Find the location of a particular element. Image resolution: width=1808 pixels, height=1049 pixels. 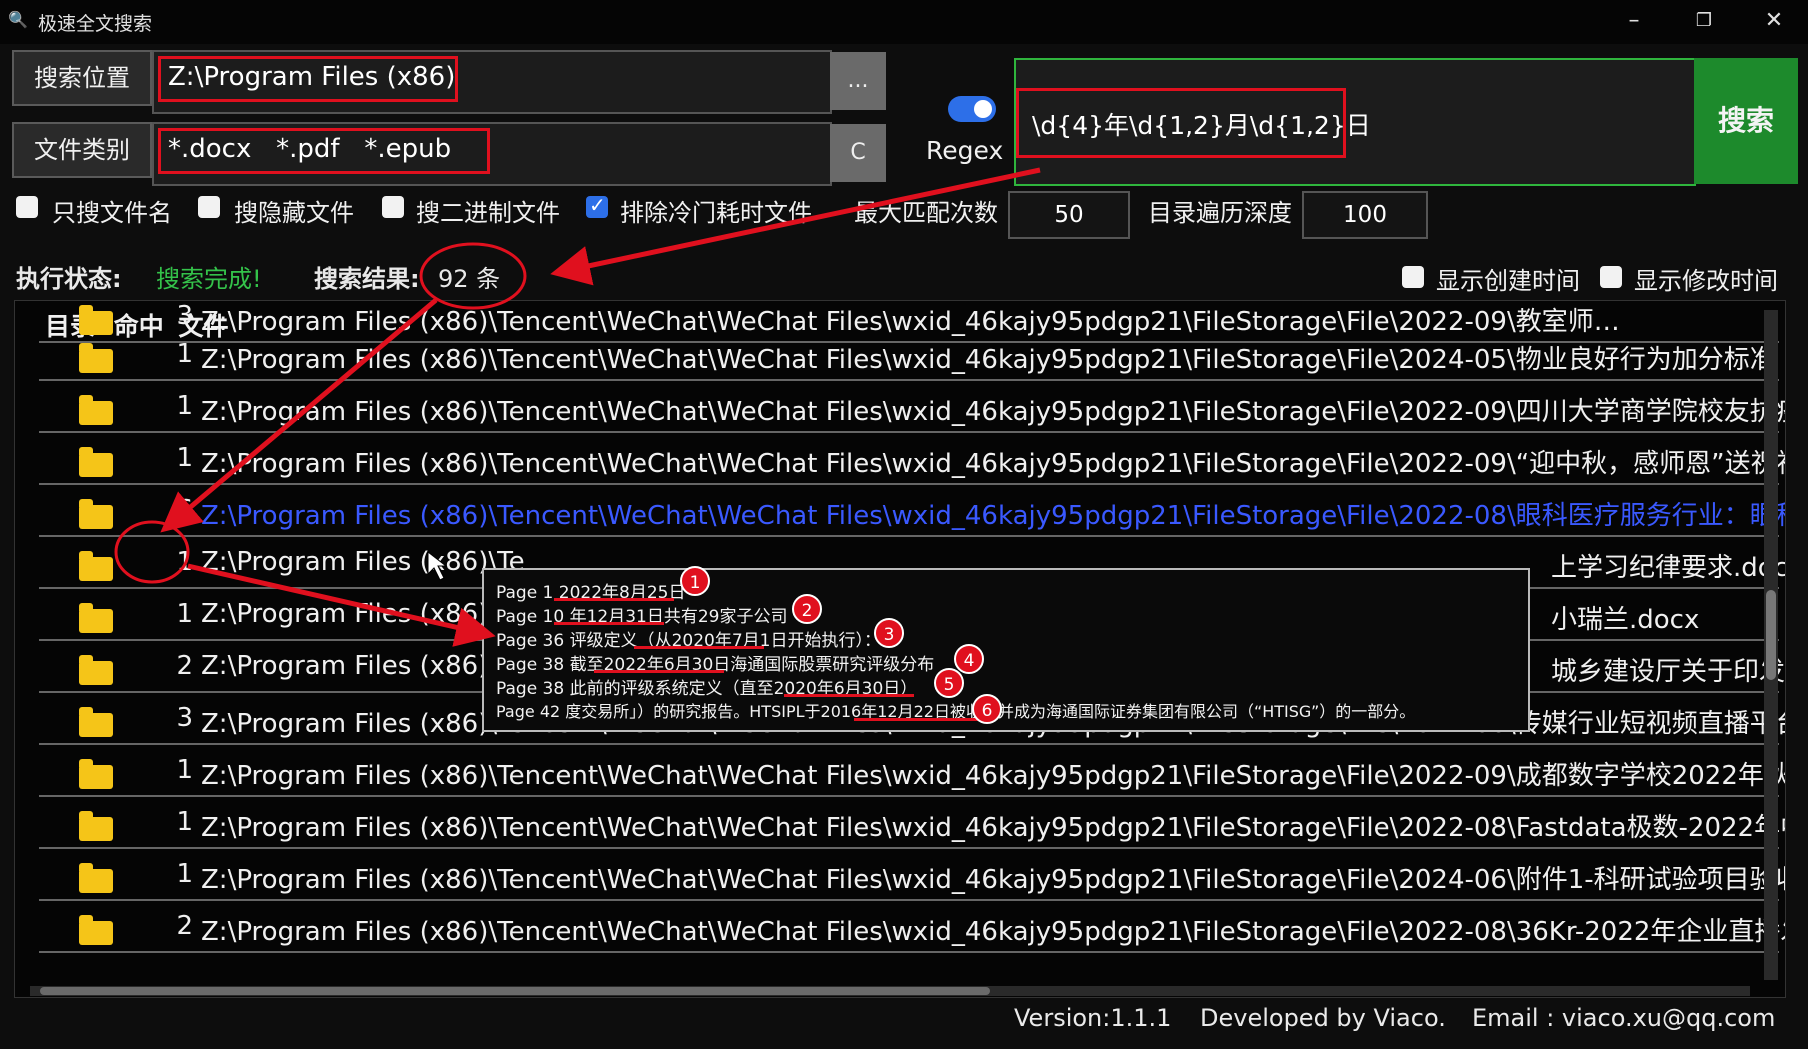

arrow-regex-to-count is located at coordinates (795, 226).